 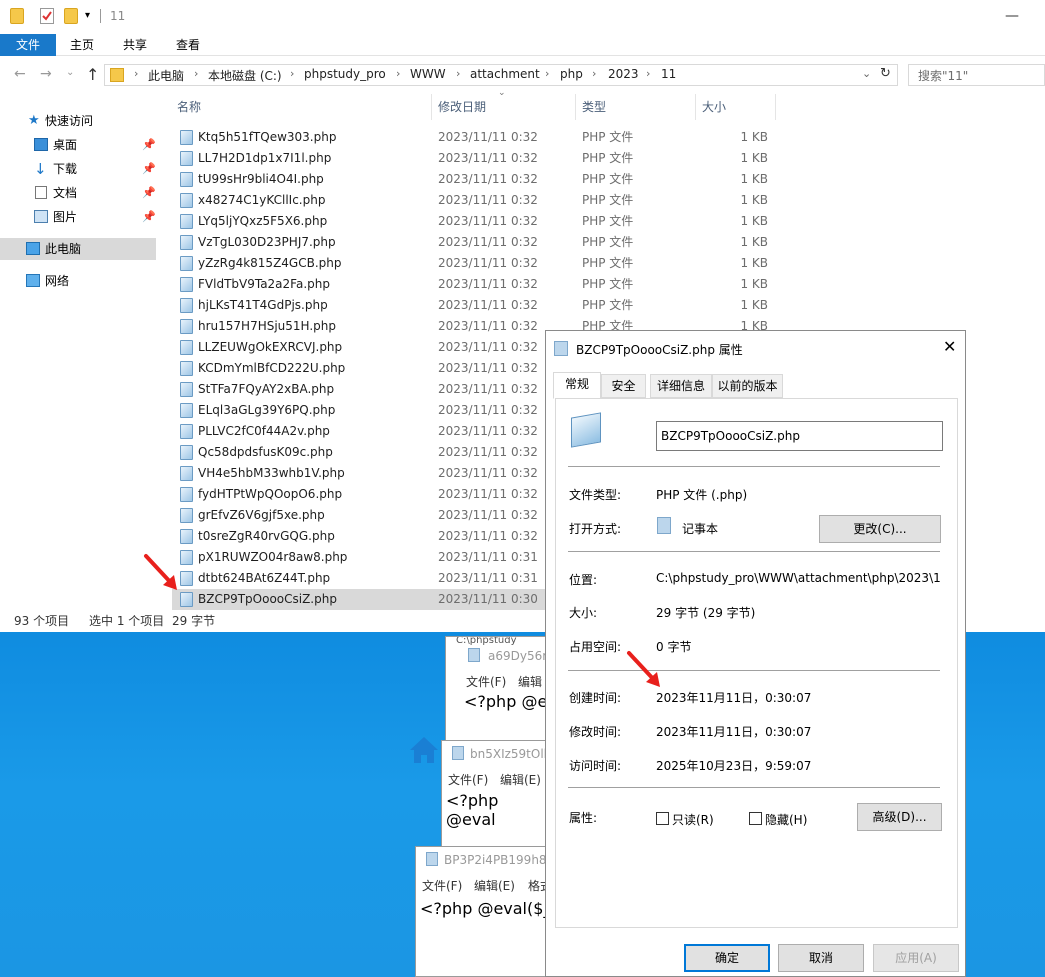 I want to click on apply-button: 应用(A), so click(x=916, y=958).